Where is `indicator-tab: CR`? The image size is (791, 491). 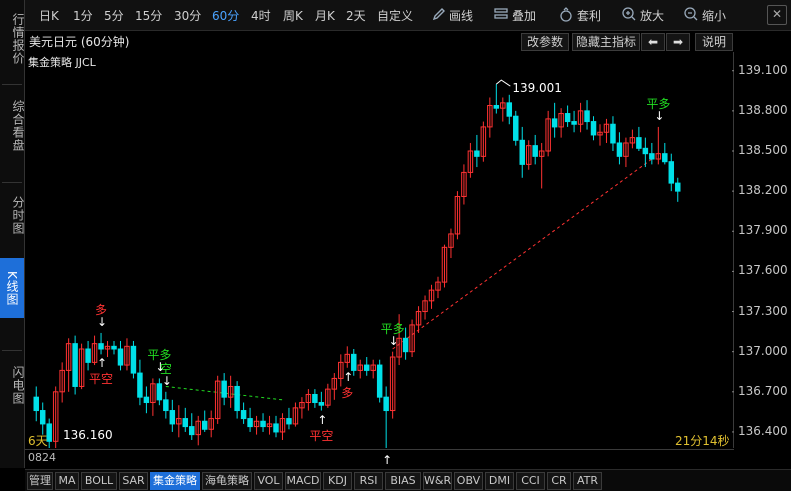
indicator-tab: CR is located at coordinates (559, 481).